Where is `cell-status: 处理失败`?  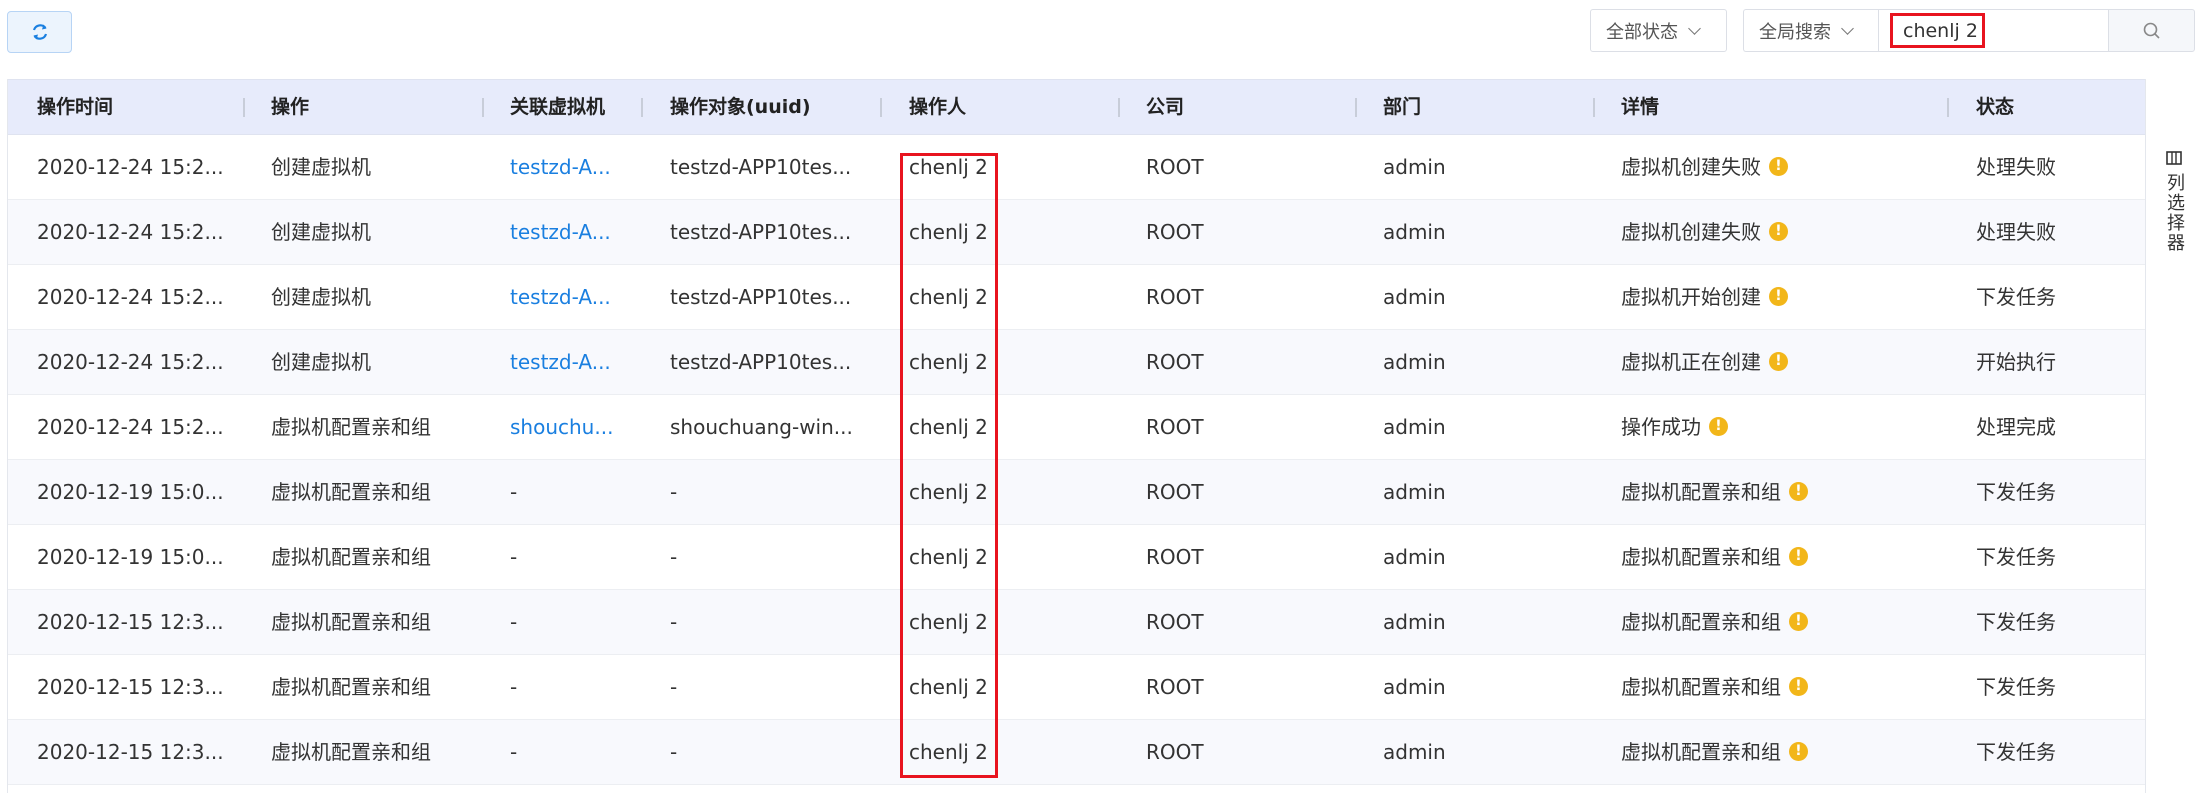 cell-status: 处理失败 is located at coordinates (2016, 167).